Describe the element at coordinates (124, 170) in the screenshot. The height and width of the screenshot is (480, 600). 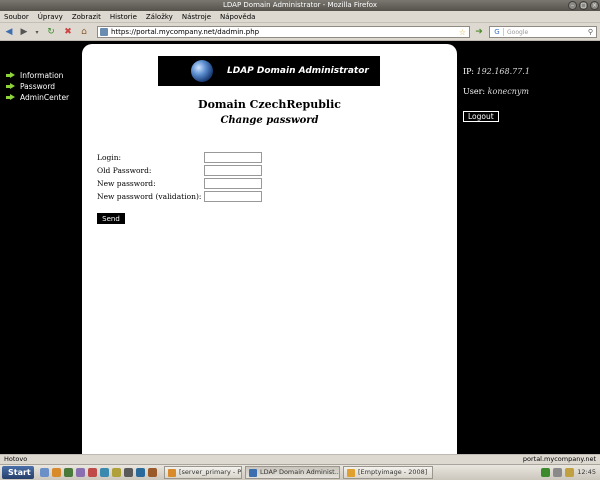
I see `old-password-label: Old Password:` at that location.